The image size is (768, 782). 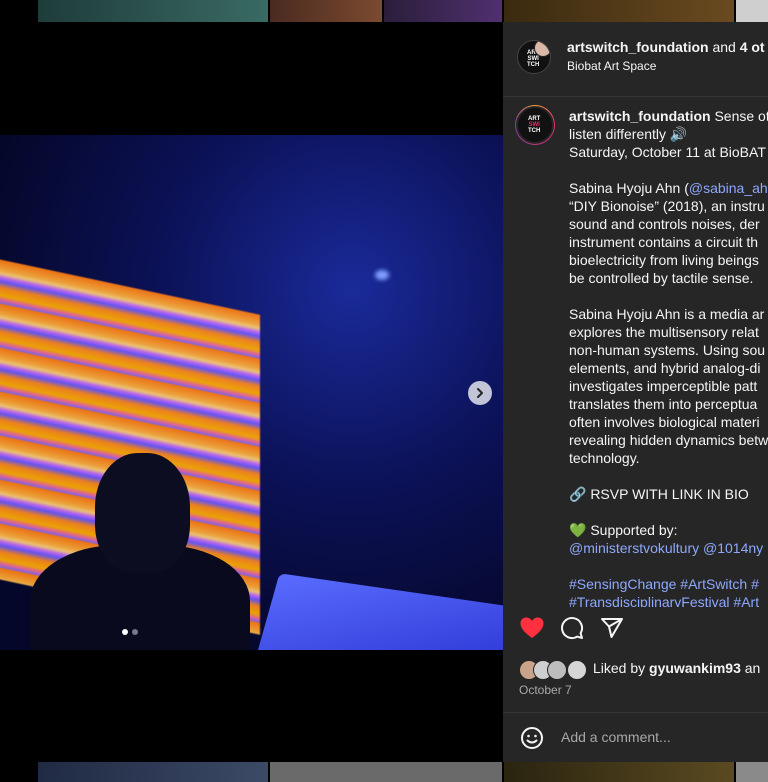 I want to click on supporter-mentions: @ministerstvokultury @1014ny, so click(x=668, y=548).